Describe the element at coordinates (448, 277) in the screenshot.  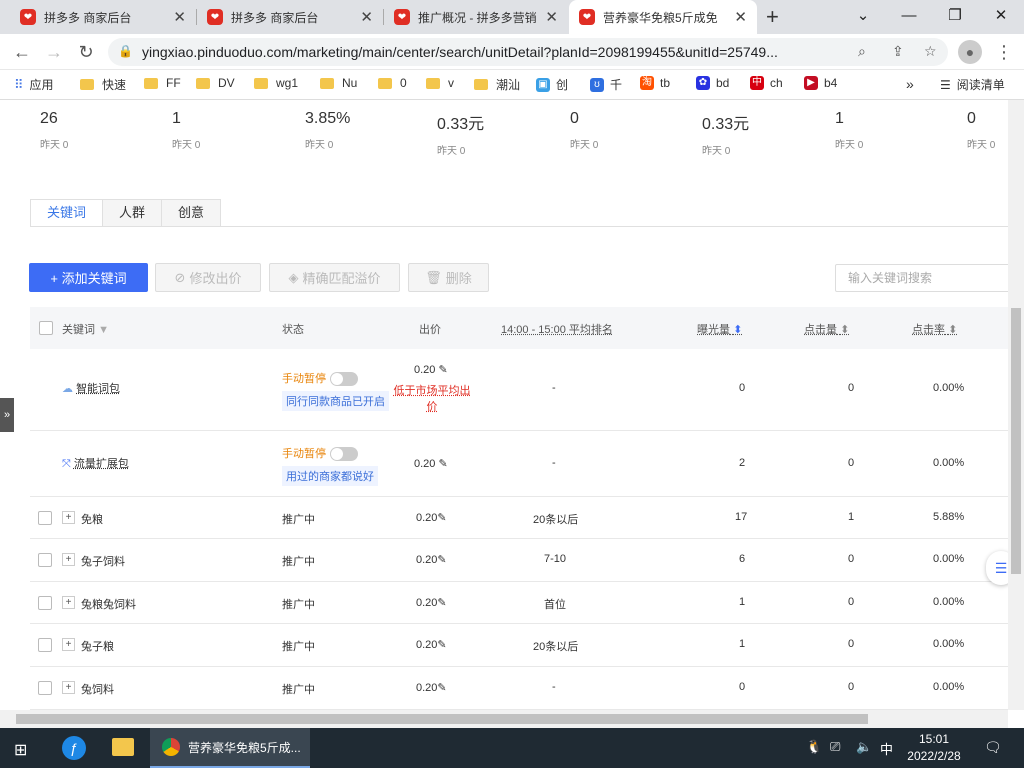
I see `delete-button: 🗑 删除` at that location.